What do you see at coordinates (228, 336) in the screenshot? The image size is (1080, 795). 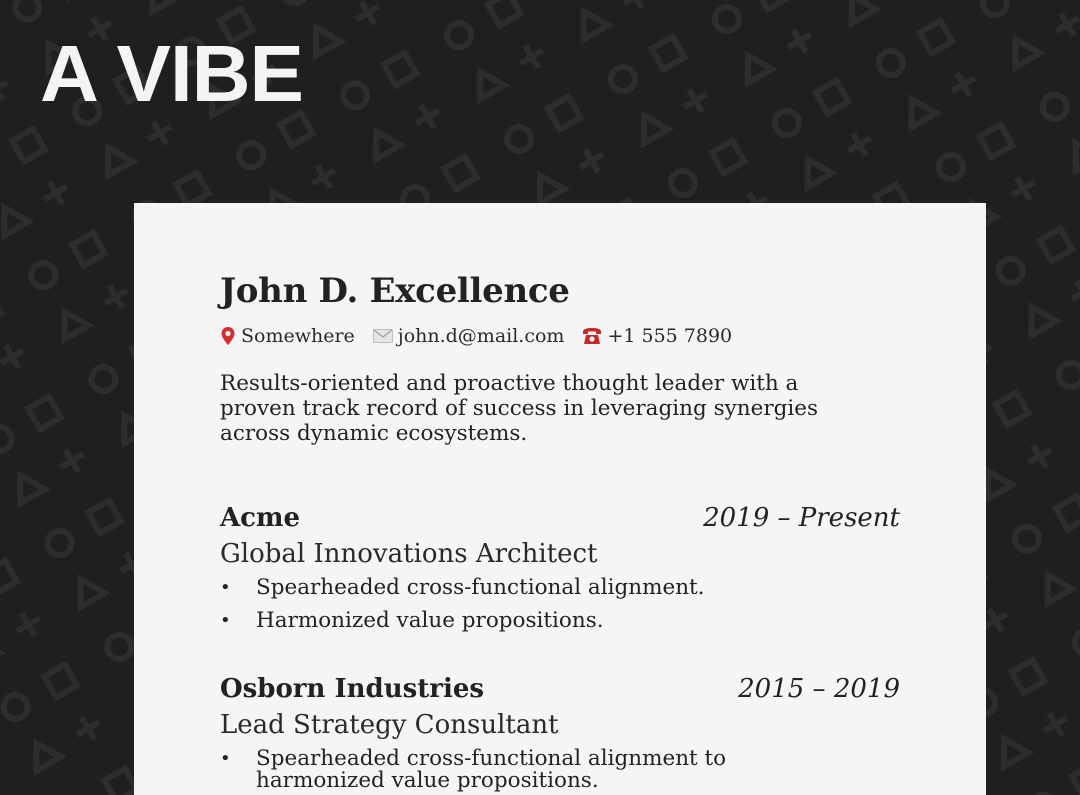 I see `map-pin-icon` at bounding box center [228, 336].